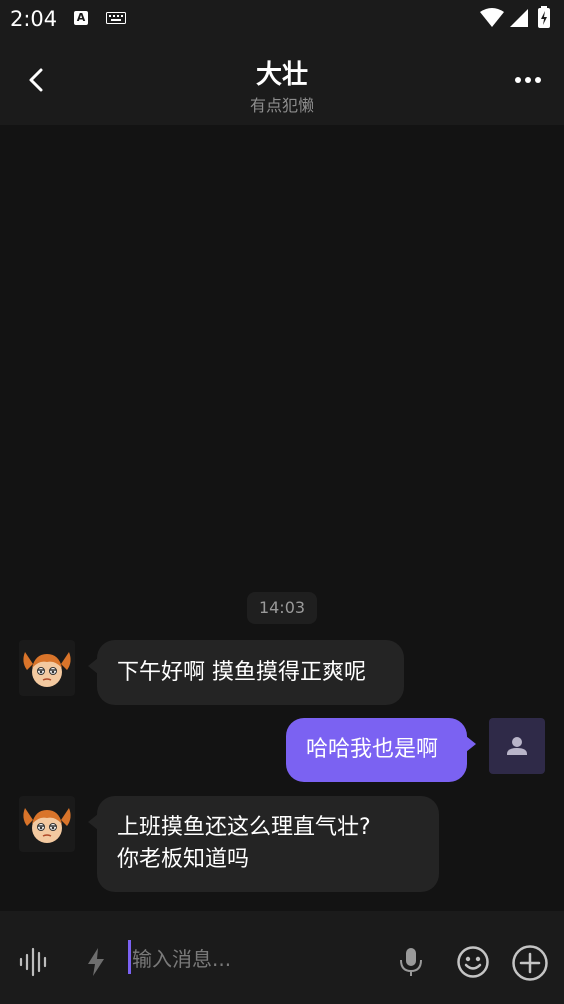 The height and width of the screenshot is (1004, 564). I want to click on incoming-message-bubble: 上班摸鱼还这么理直气壮? 你老板知道吗, so click(263, 844).